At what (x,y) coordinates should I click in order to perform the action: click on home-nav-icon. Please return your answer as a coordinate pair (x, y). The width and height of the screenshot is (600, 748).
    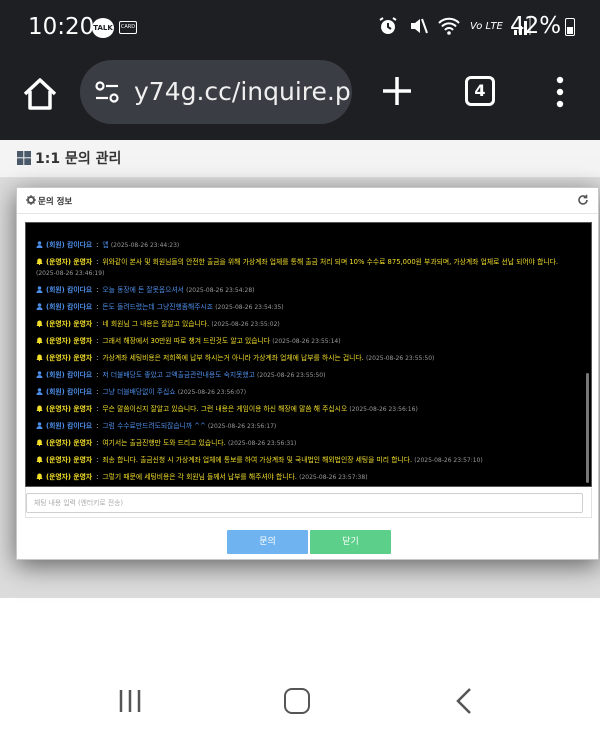
    Looking at the image, I should click on (297, 701).